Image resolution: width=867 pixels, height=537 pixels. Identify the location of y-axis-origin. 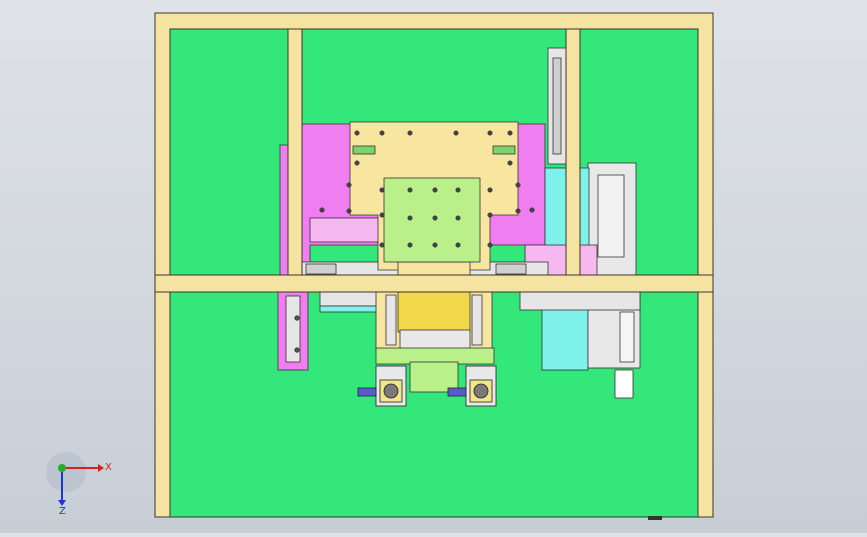
(62, 468).